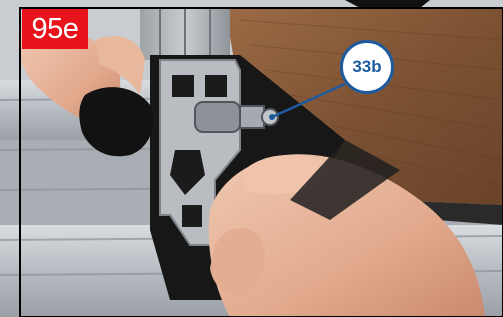  What do you see at coordinates (272, 117) in the screenshot?
I see `callout-leader-dot` at bounding box center [272, 117].